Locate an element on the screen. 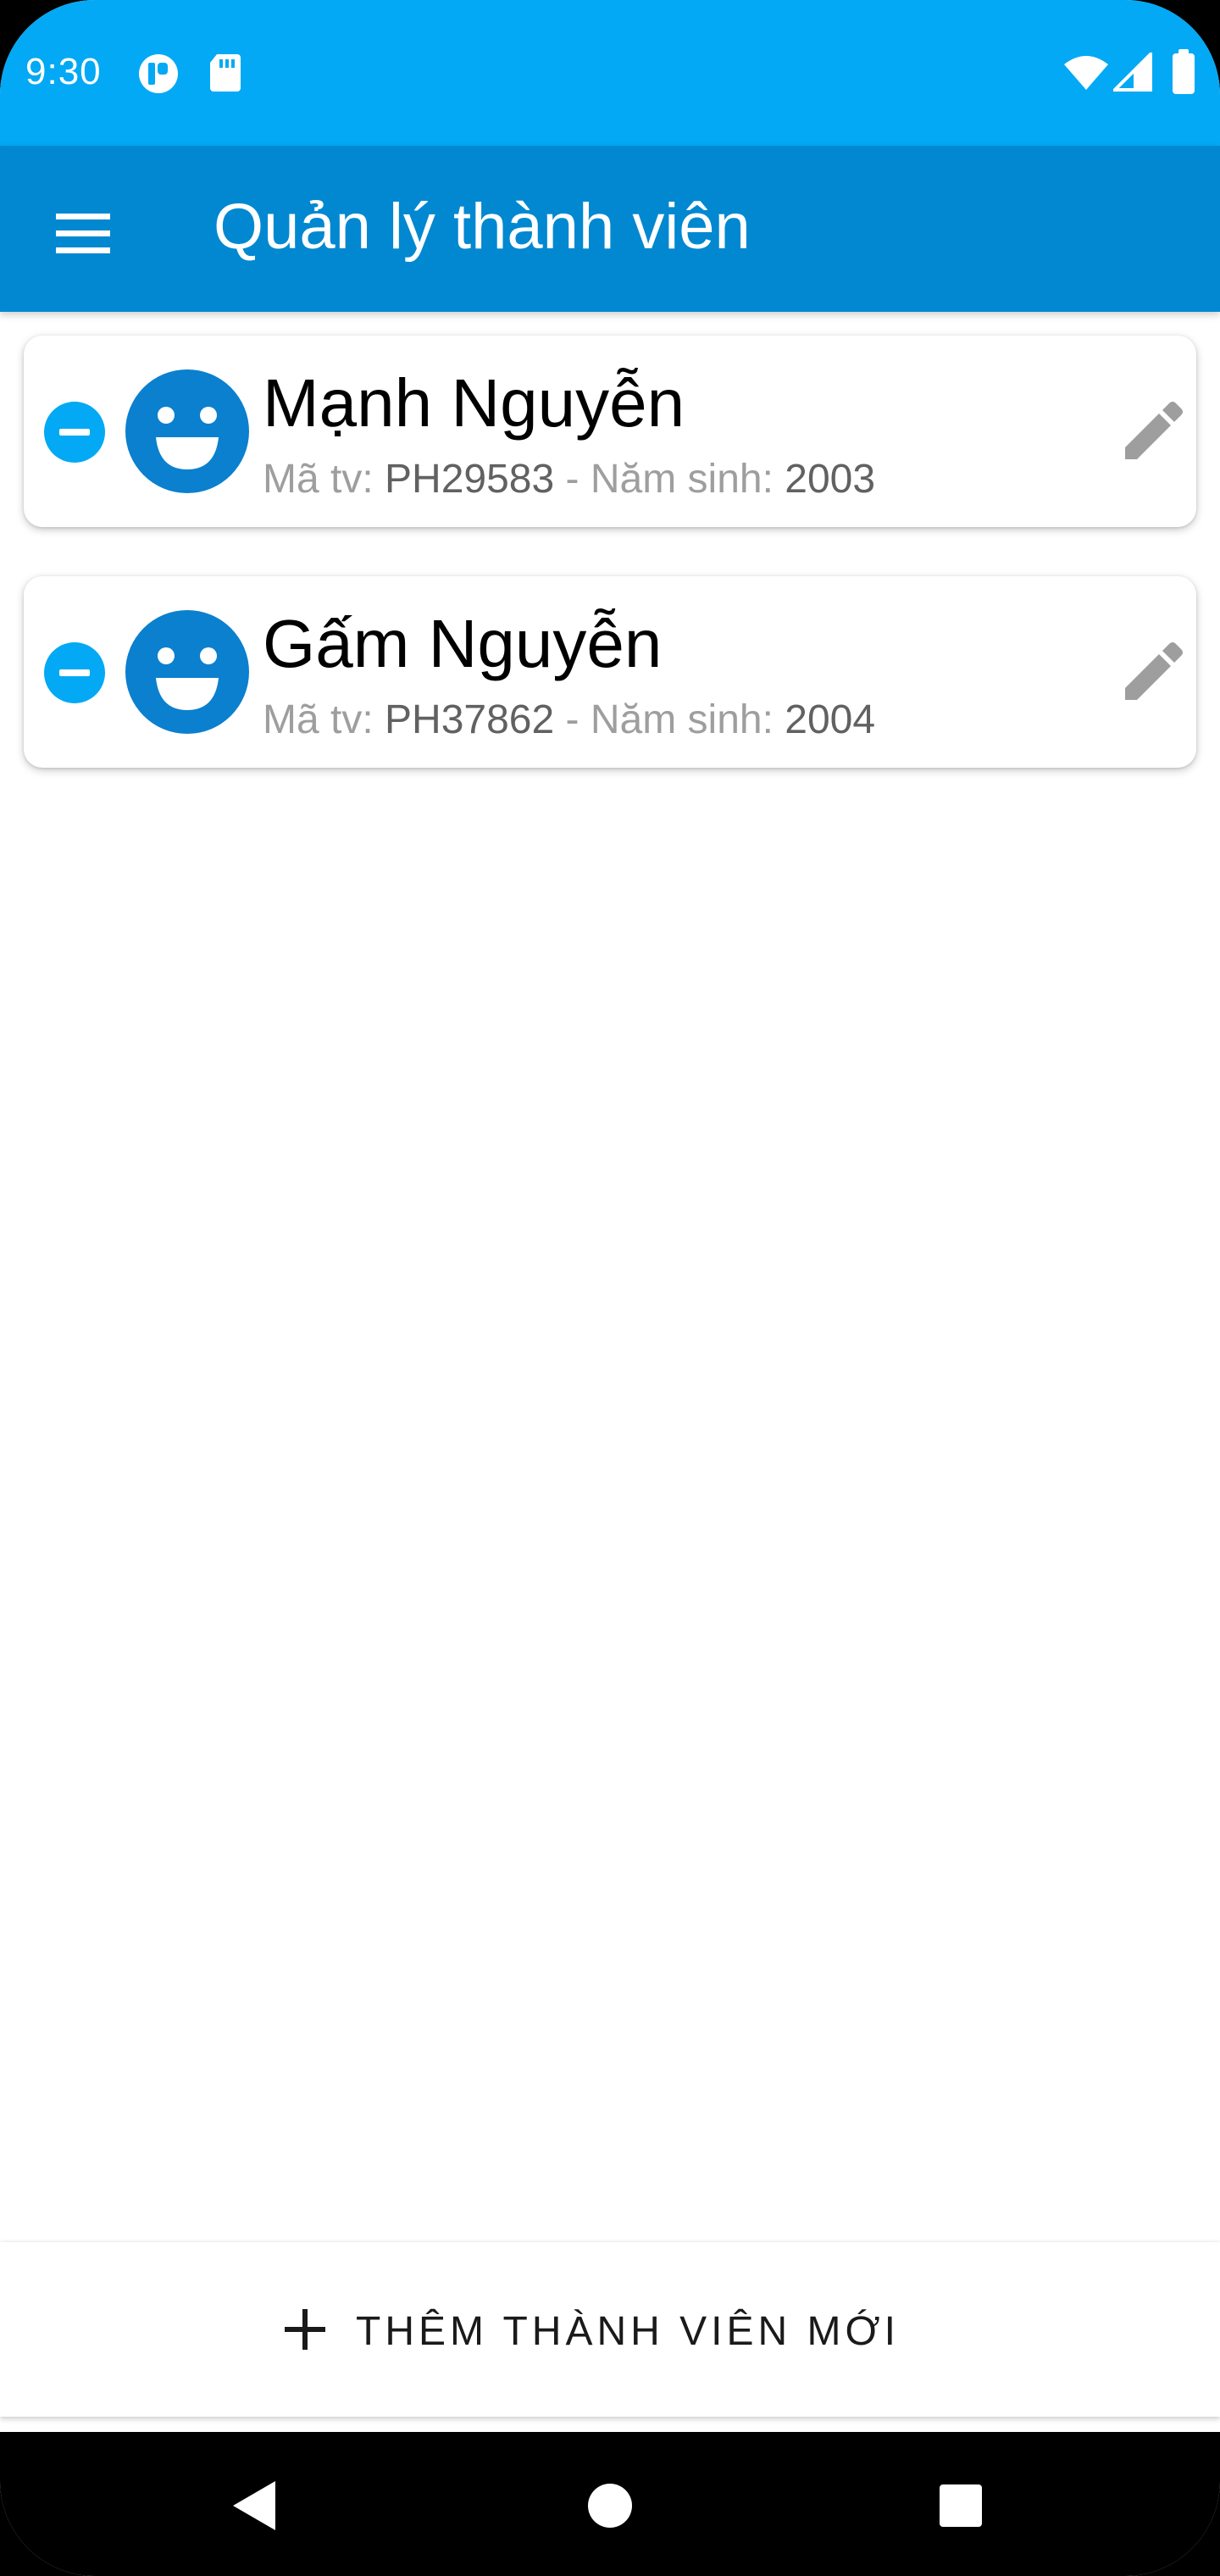 The width and height of the screenshot is (1220, 2576). home-icon is located at coordinates (610, 2506).